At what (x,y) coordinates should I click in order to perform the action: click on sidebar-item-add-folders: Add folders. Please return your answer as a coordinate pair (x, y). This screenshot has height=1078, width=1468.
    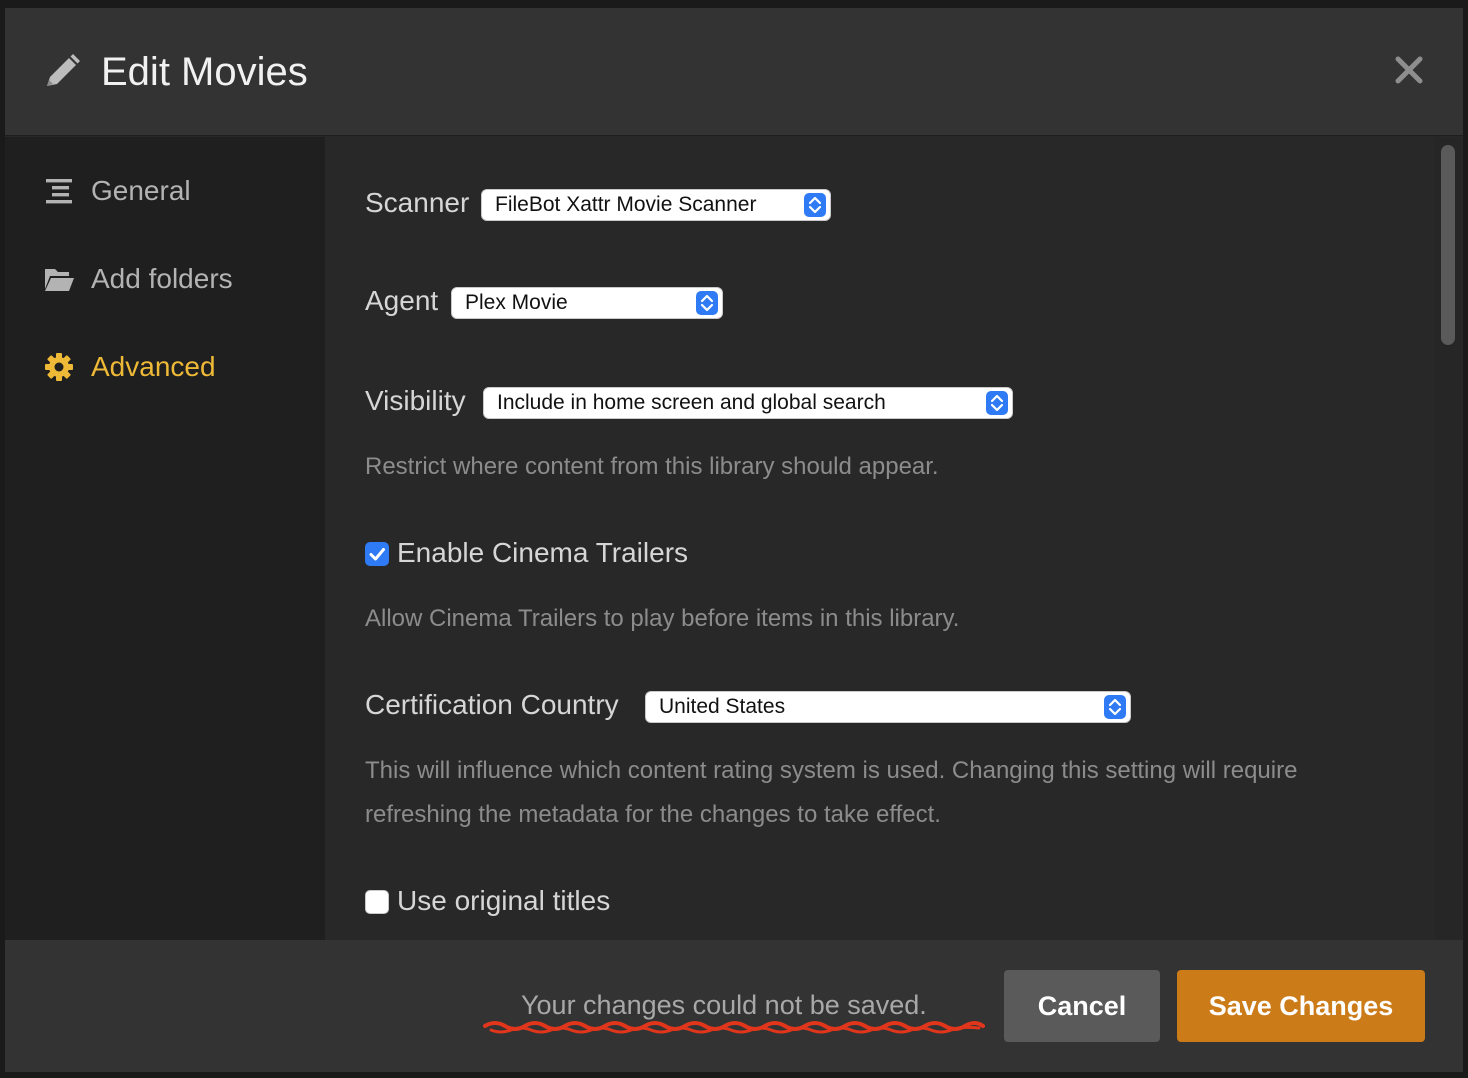
    Looking at the image, I should click on (165, 279).